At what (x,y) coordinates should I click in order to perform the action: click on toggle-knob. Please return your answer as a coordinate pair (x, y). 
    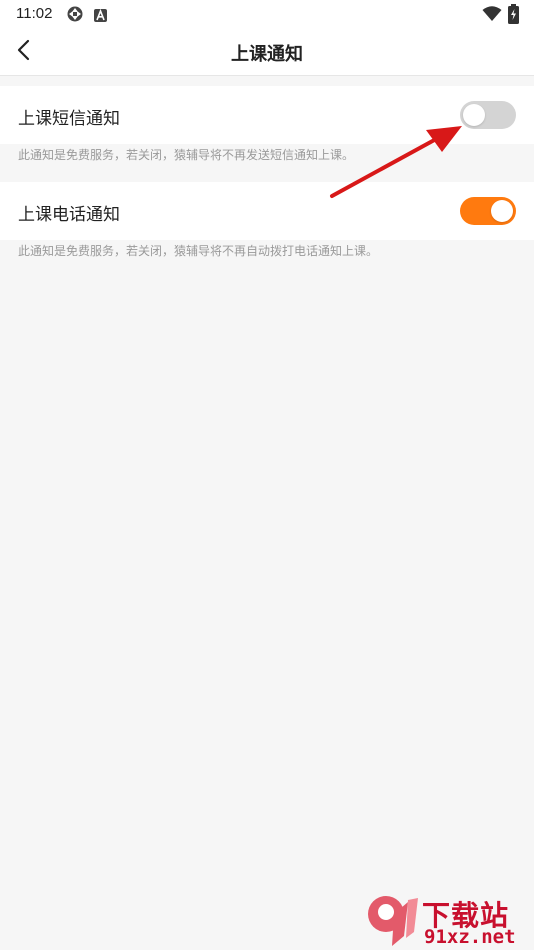
    Looking at the image, I should click on (502, 211).